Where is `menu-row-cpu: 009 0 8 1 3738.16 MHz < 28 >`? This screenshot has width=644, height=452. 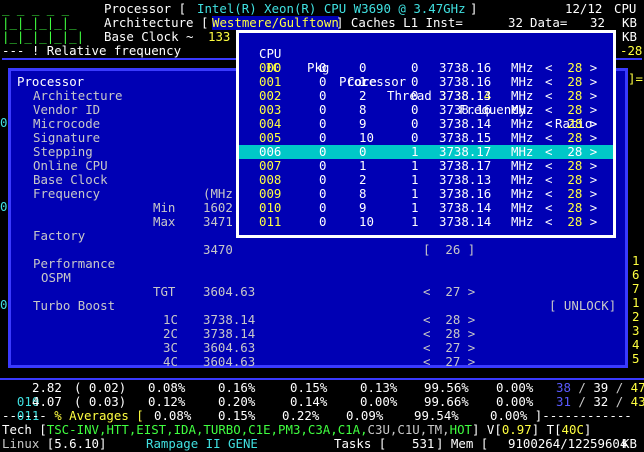 menu-row-cpu: 009 0 8 1 3738.16 MHz < 28 > is located at coordinates (426, 194).